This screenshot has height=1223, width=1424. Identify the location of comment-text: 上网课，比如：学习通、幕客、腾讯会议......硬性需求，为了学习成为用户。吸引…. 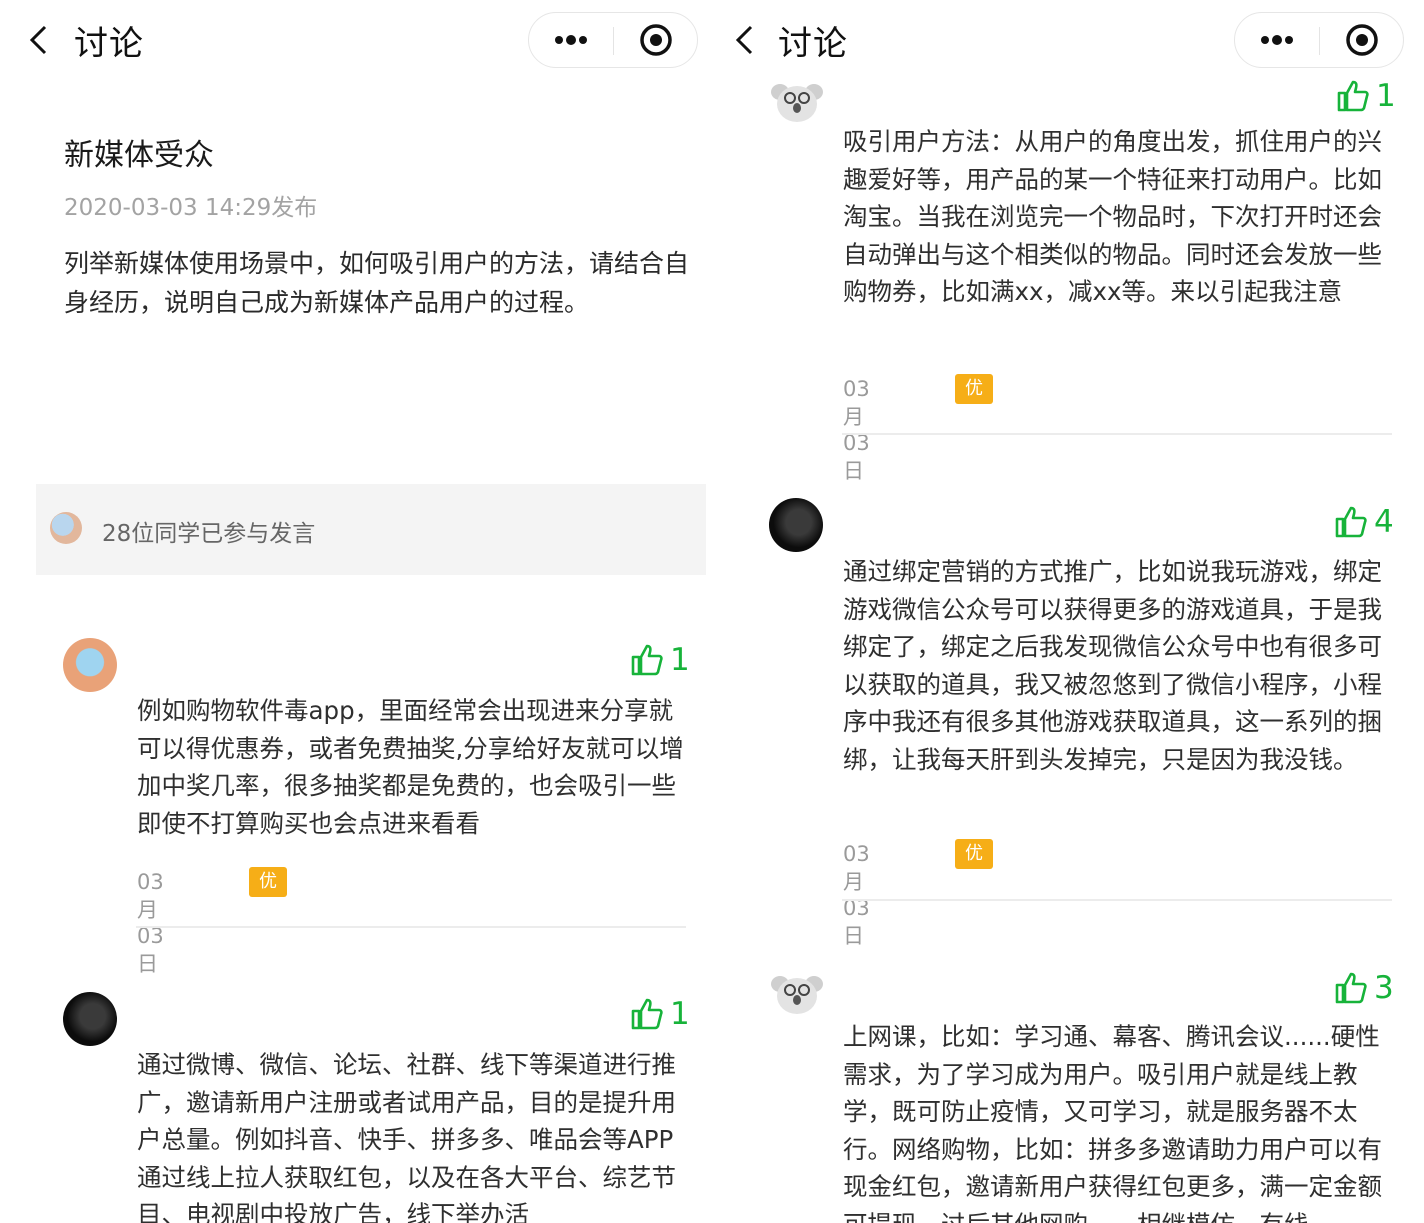
(1112, 1122).